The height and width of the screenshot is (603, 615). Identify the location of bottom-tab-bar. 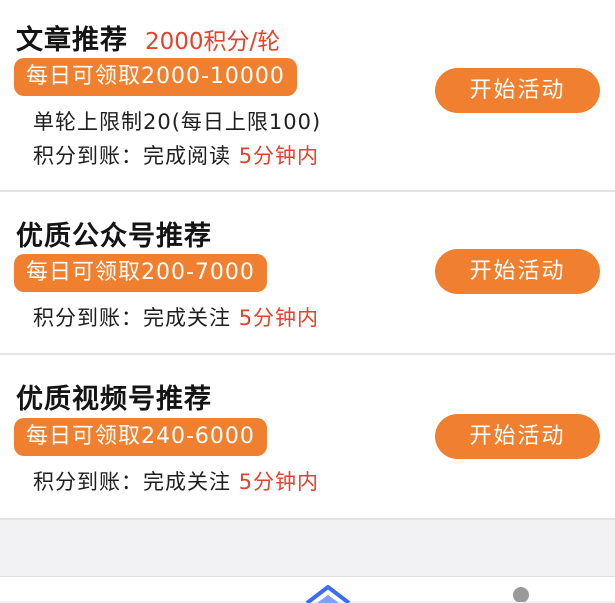
(307, 589).